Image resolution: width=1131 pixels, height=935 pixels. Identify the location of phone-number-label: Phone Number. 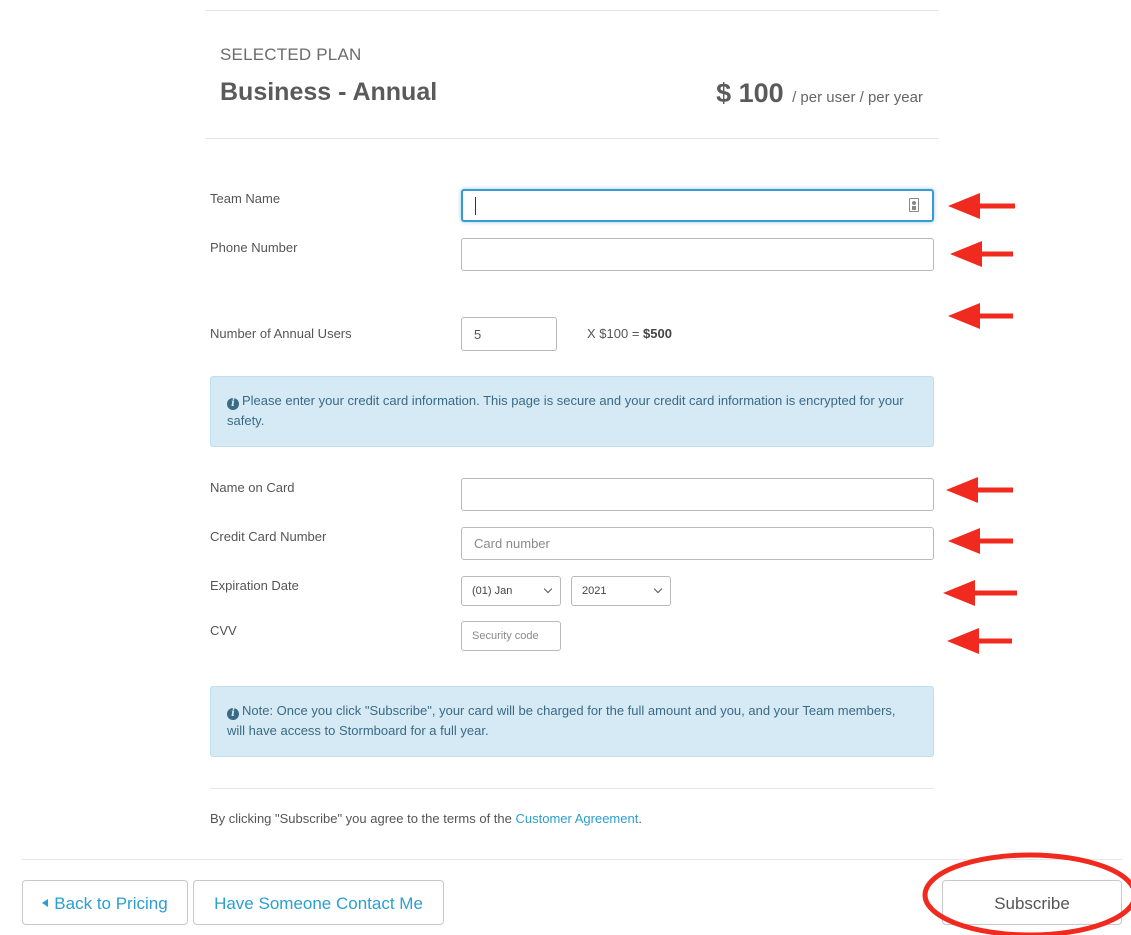
(254, 247).